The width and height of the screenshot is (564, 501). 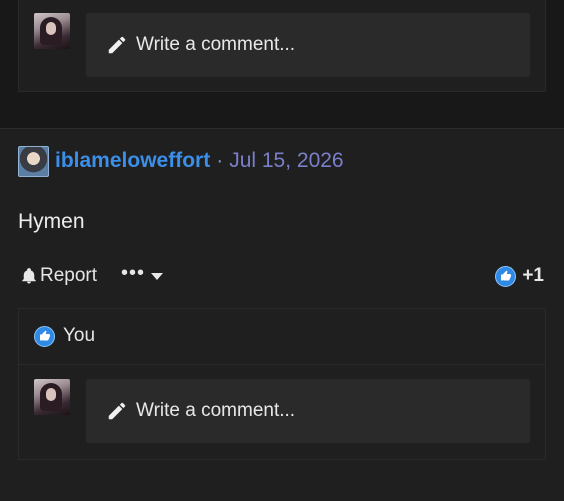 I want to click on likes-list: You, so click(x=64, y=336).